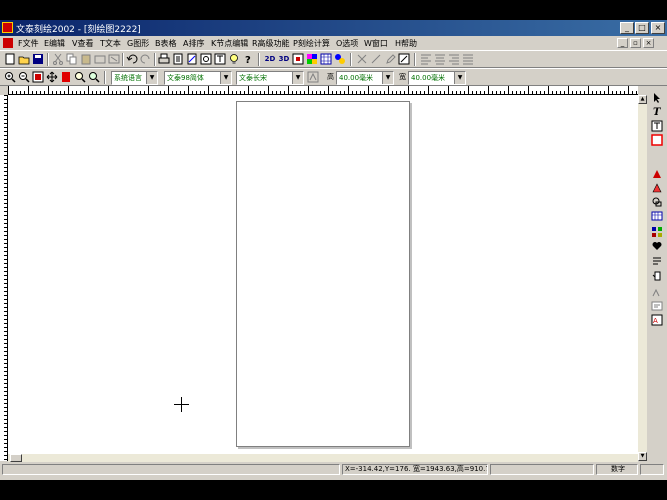 Image resolution: width=667 pixels, height=500 pixels. What do you see at coordinates (94, 77) in the screenshot?
I see `zoom-all-icon` at bounding box center [94, 77].